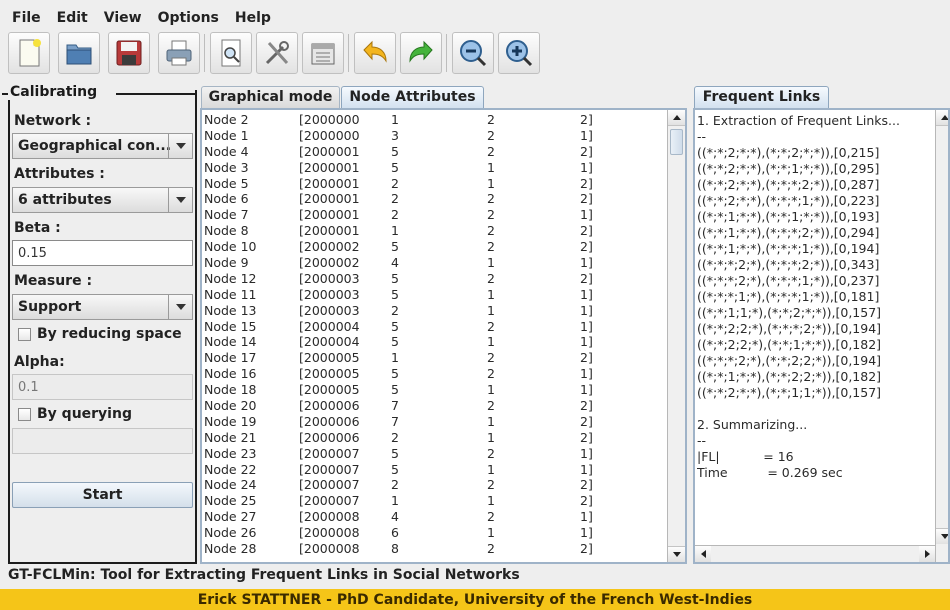 The width and height of the screenshot is (950, 610). Describe the element at coordinates (412, 97) in the screenshot. I see `tab-node-attributes: Node Attributes` at that location.